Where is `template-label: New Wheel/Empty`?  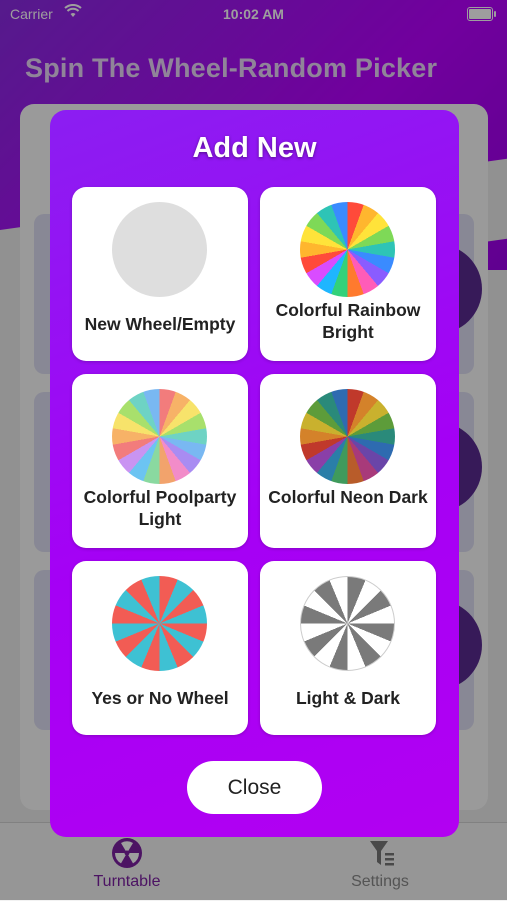
template-label: New Wheel/Empty is located at coordinates (160, 324).